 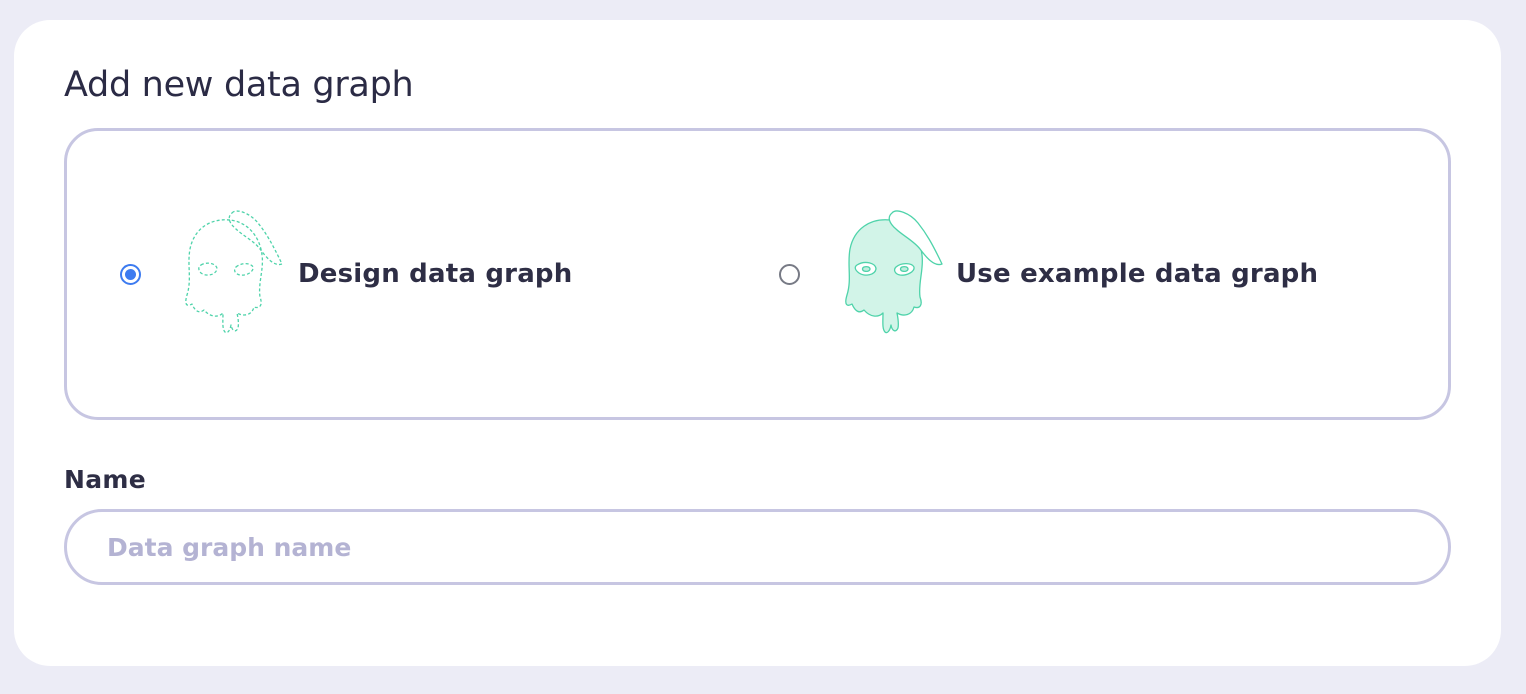 I want to click on example-radio-button, so click(x=789, y=274).